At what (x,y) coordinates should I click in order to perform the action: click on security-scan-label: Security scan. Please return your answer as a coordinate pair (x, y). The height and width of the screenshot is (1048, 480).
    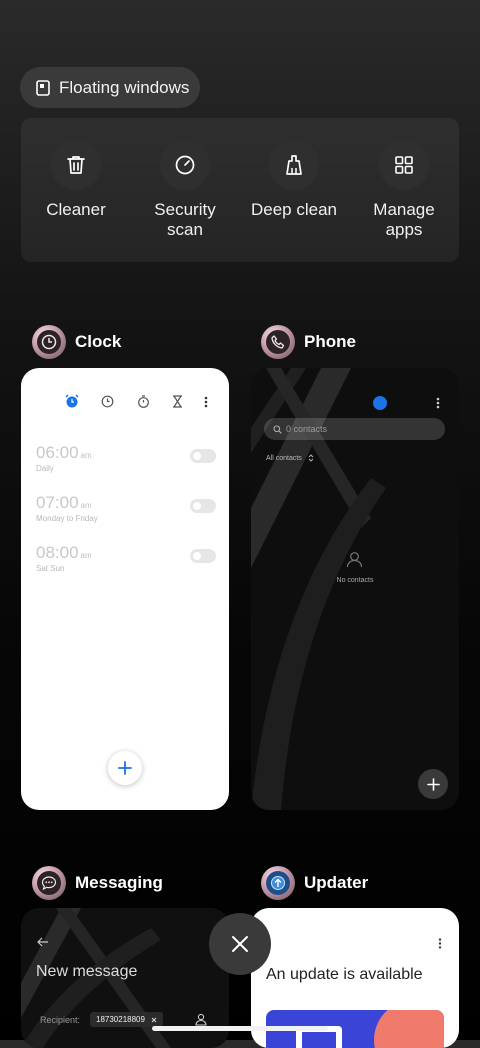
    Looking at the image, I should click on (185, 220).